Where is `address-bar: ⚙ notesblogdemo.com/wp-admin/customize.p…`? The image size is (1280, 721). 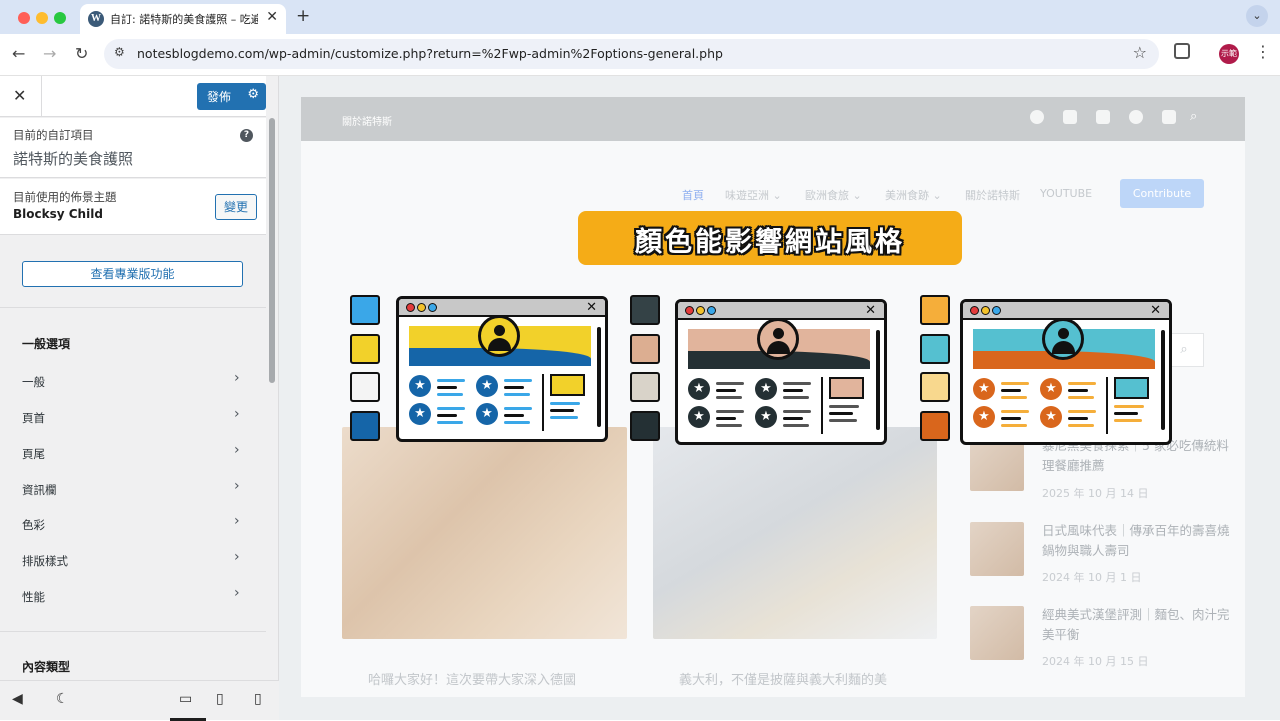
address-bar: ⚙ notesblogdemo.com/wp-admin/customize.p… is located at coordinates (631, 54).